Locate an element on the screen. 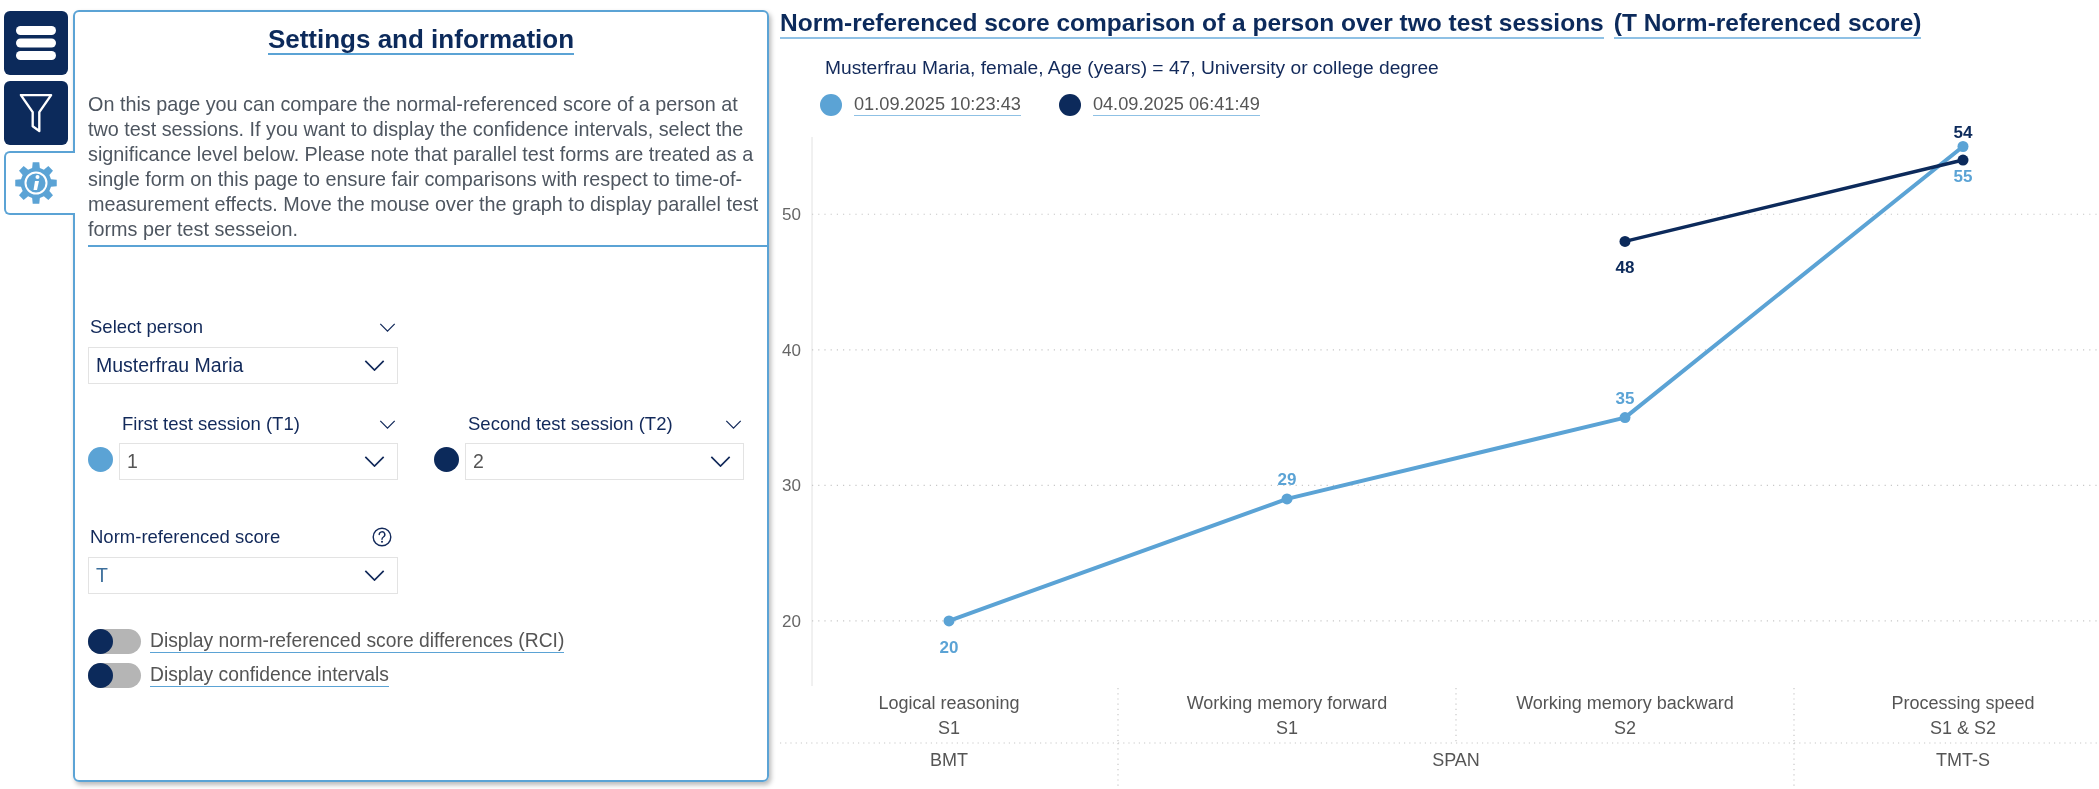 The height and width of the screenshot is (789, 2099). dropdown: T is located at coordinates (243, 575).